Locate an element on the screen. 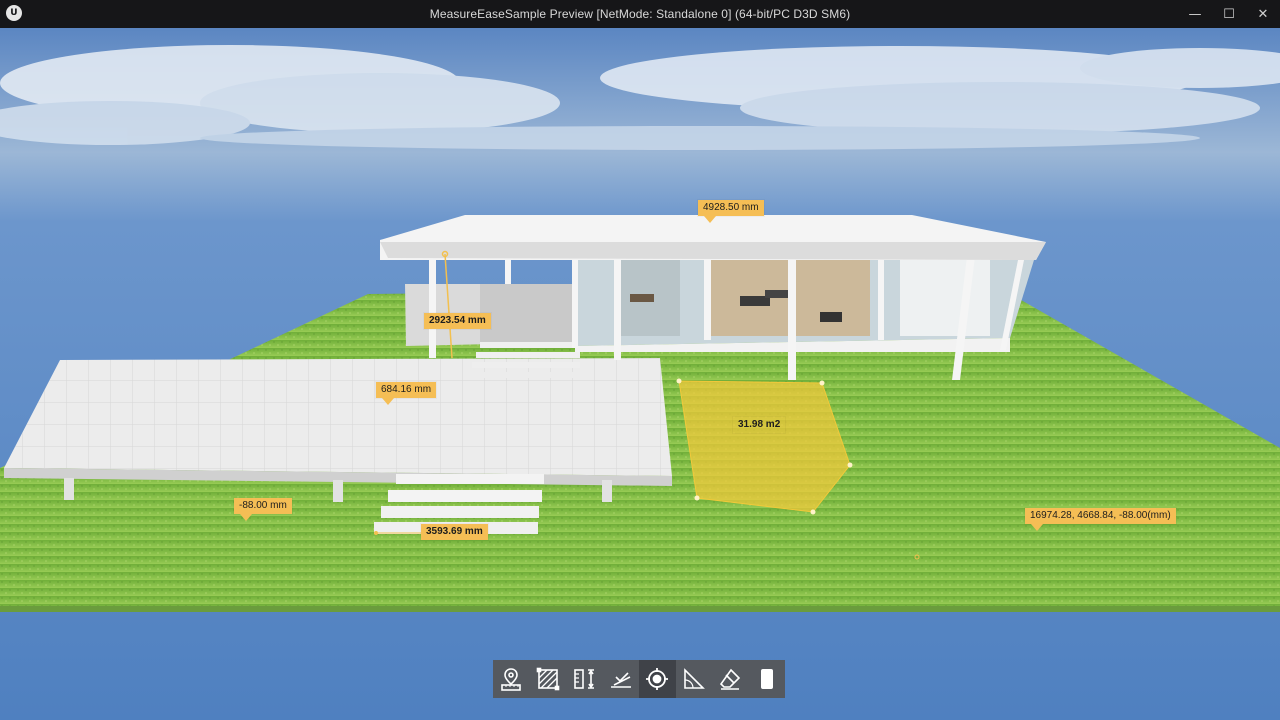  area-hatch-icon is located at coordinates (548, 679).